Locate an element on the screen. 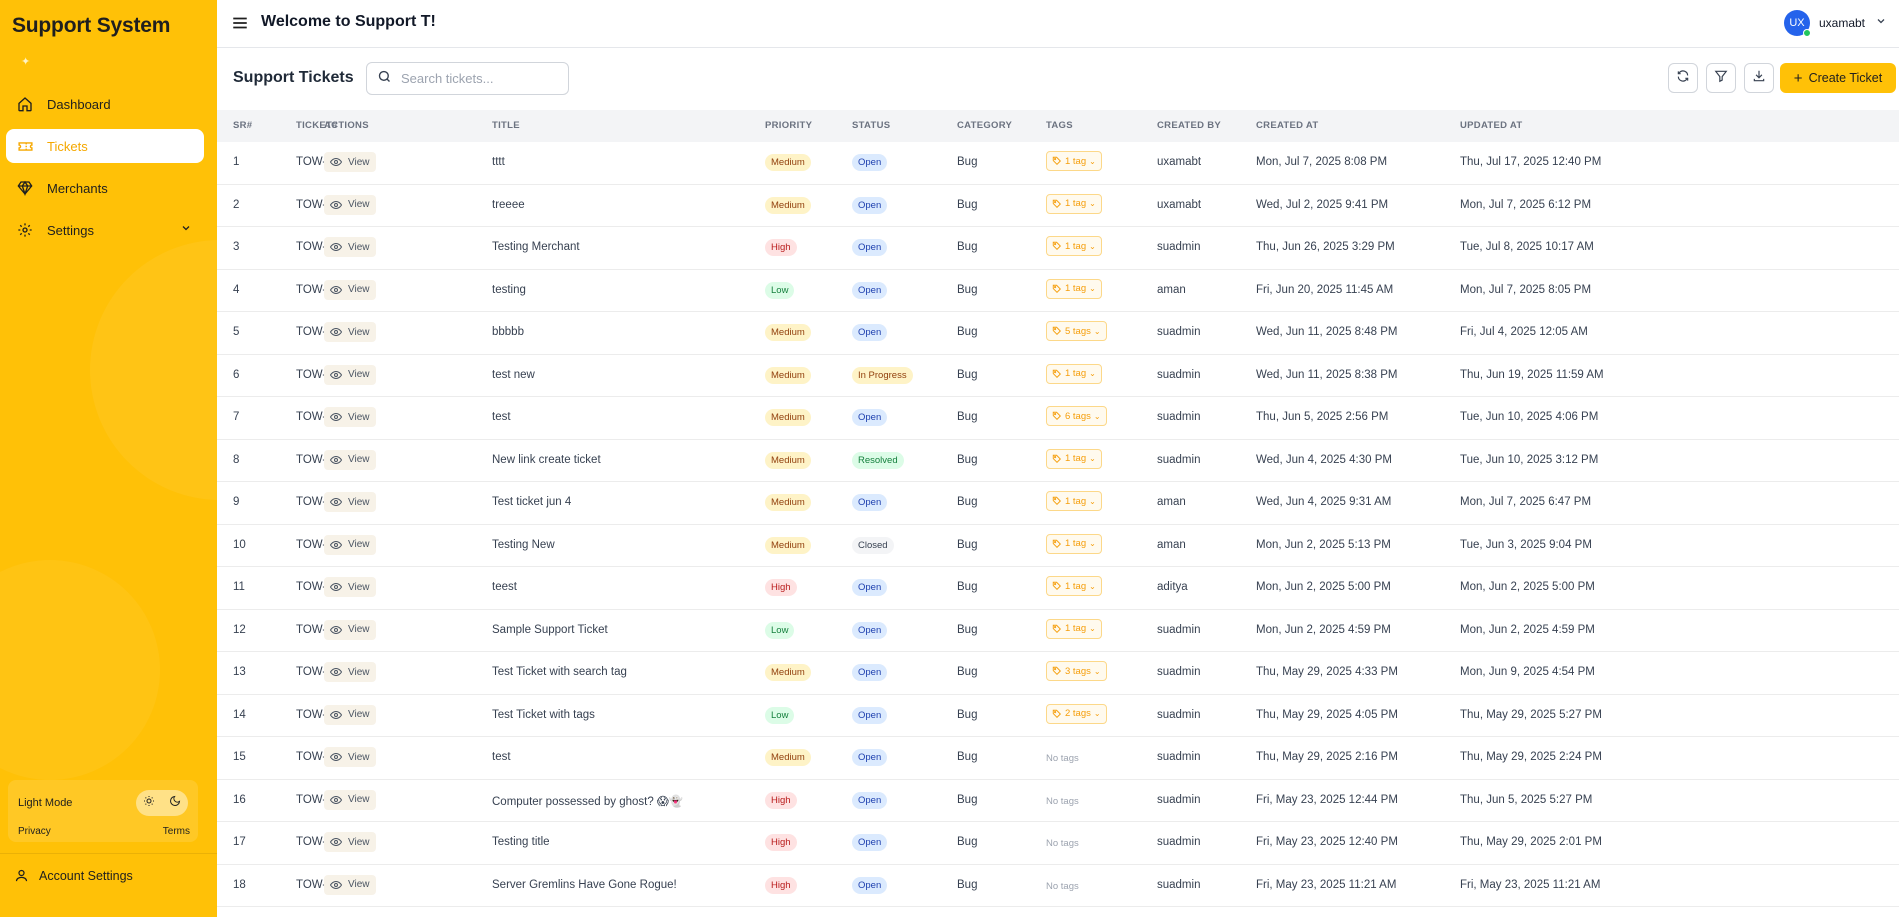 Image resolution: width=1899 pixels, height=917 pixels. created-at-cell: Wed, Jun 11, 2025 8:48 PM is located at coordinates (1327, 332).